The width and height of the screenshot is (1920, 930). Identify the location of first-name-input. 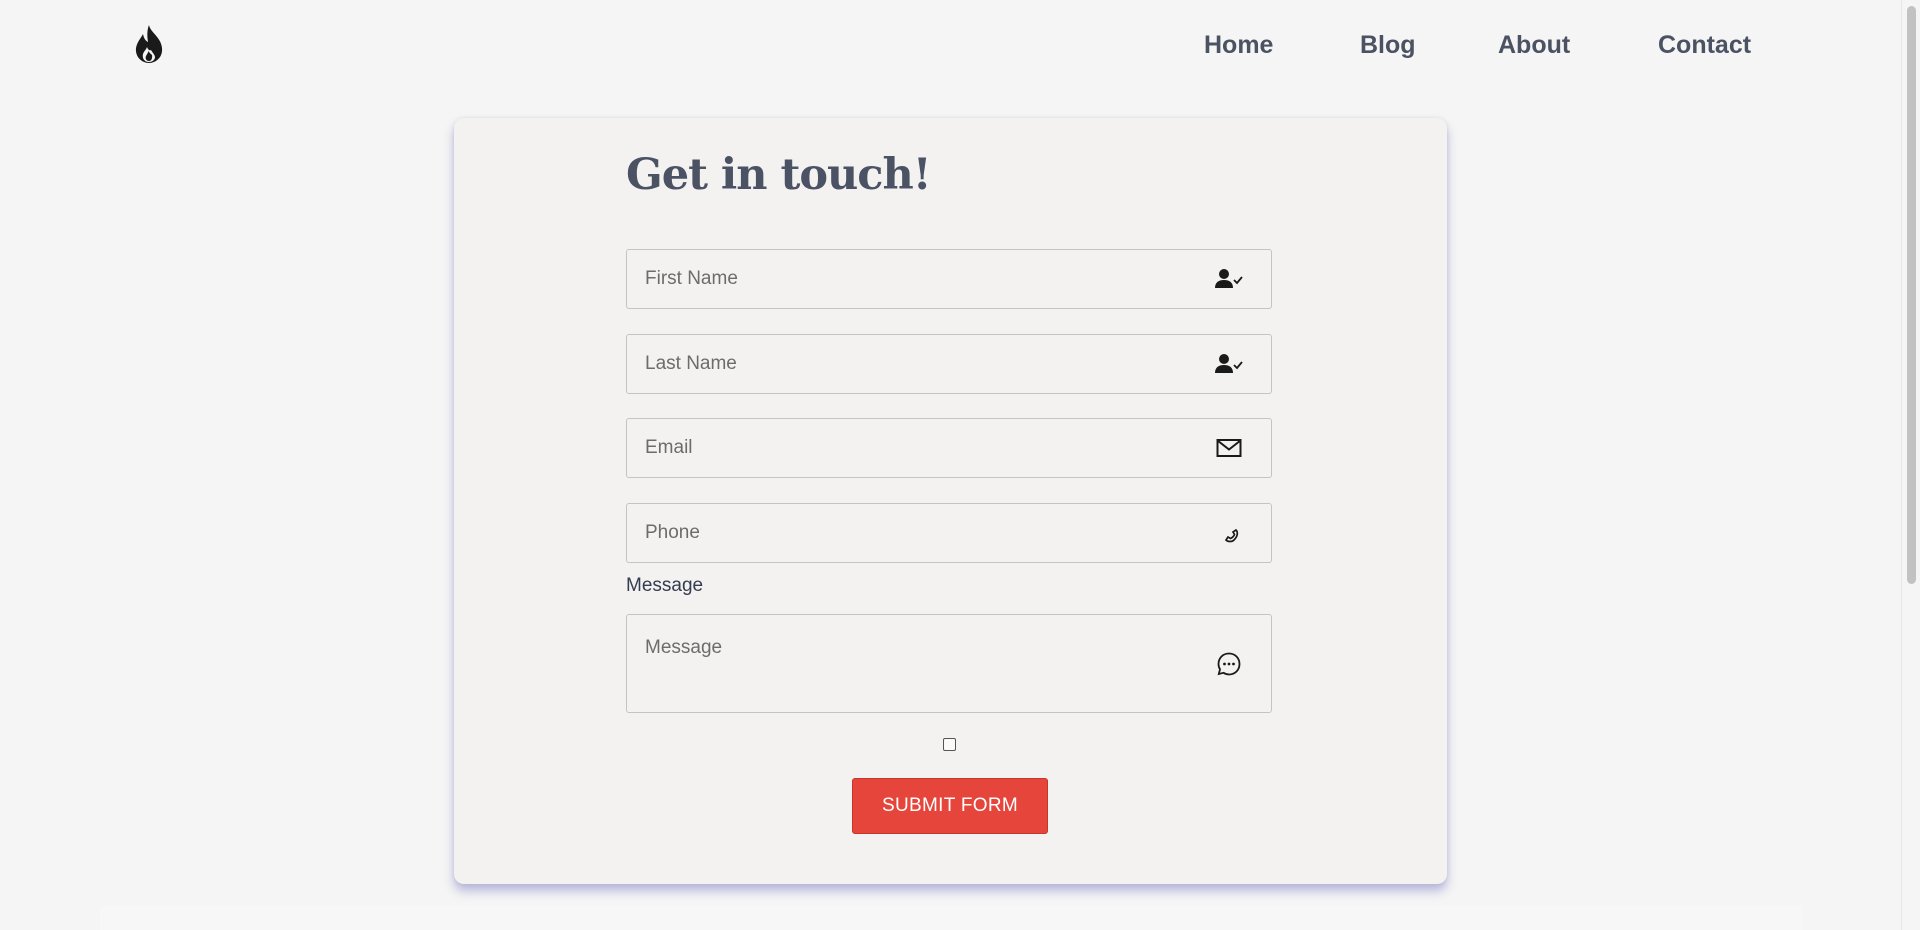
(949, 279).